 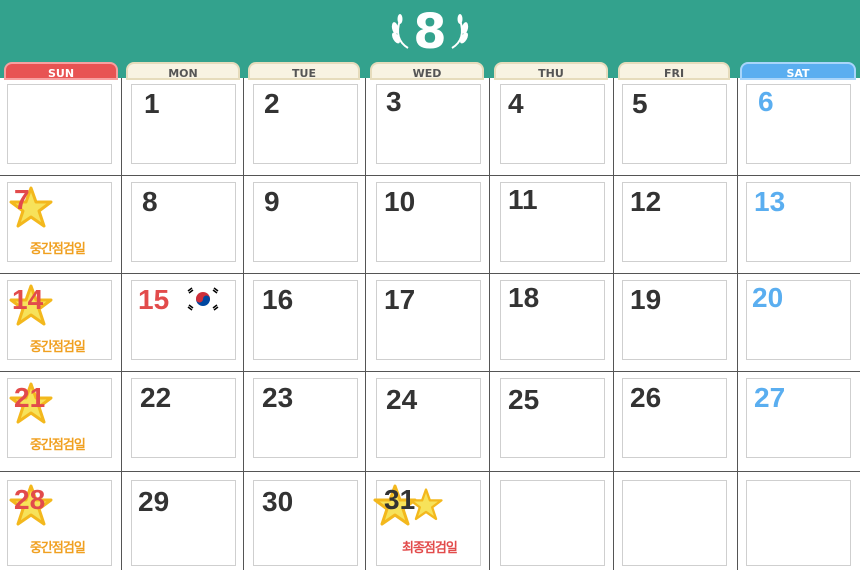 What do you see at coordinates (278, 397) in the screenshot?
I see `day-number: 23` at bounding box center [278, 397].